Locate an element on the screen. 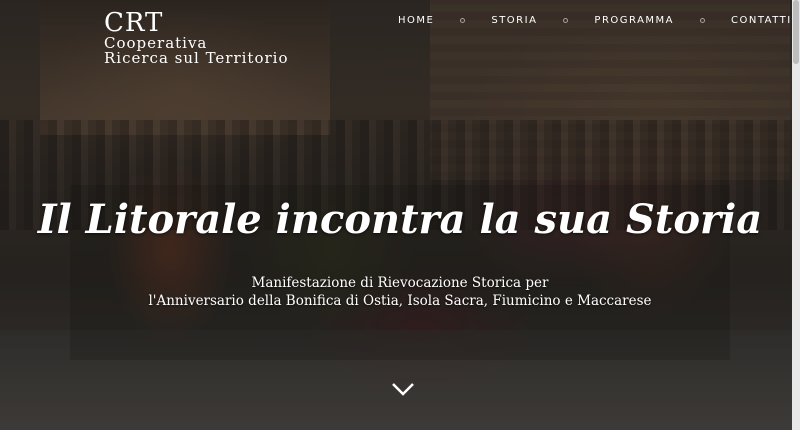  hero-title: Il Litorale incontra la sua Storia is located at coordinates (400, 219).